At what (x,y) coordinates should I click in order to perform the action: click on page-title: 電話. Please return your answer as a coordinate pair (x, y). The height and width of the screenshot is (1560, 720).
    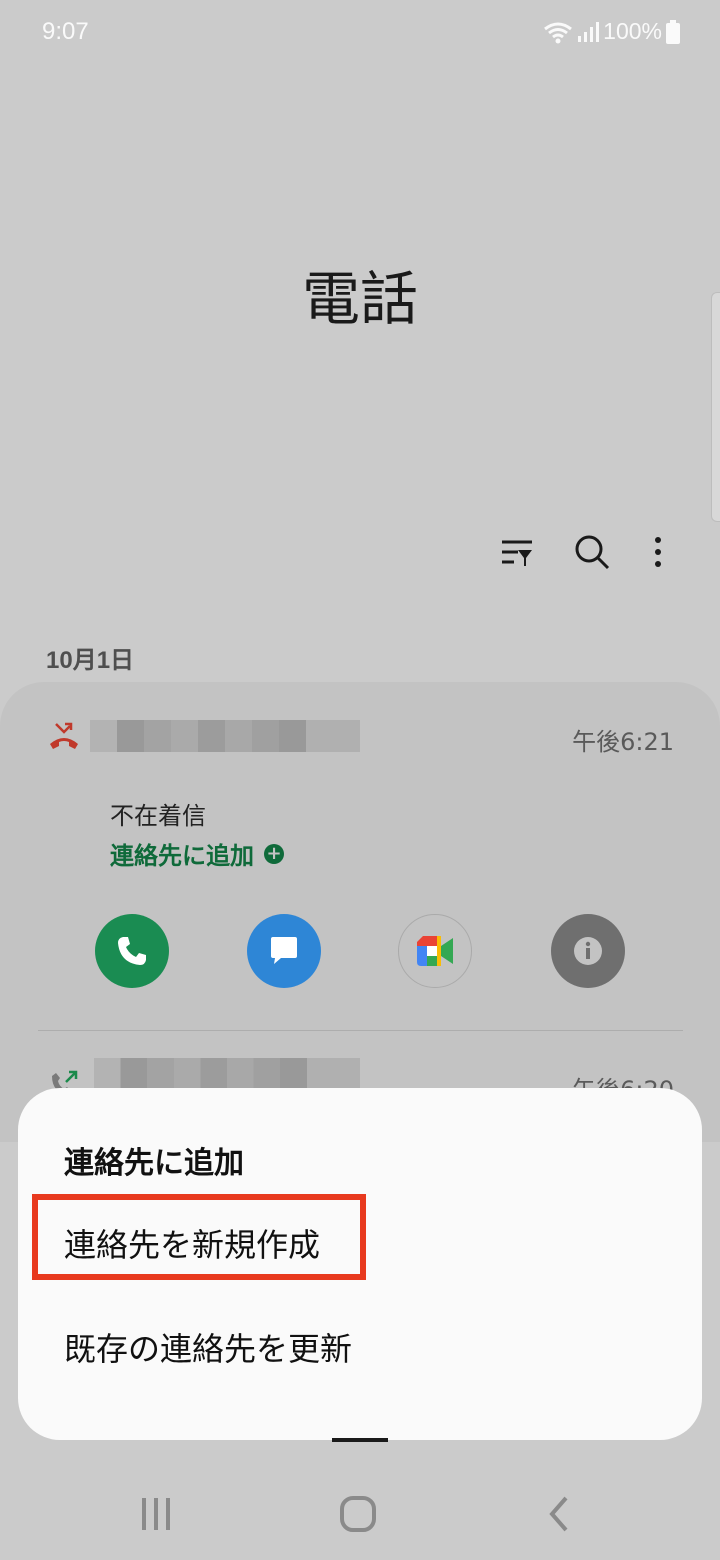
    Looking at the image, I should click on (359, 299).